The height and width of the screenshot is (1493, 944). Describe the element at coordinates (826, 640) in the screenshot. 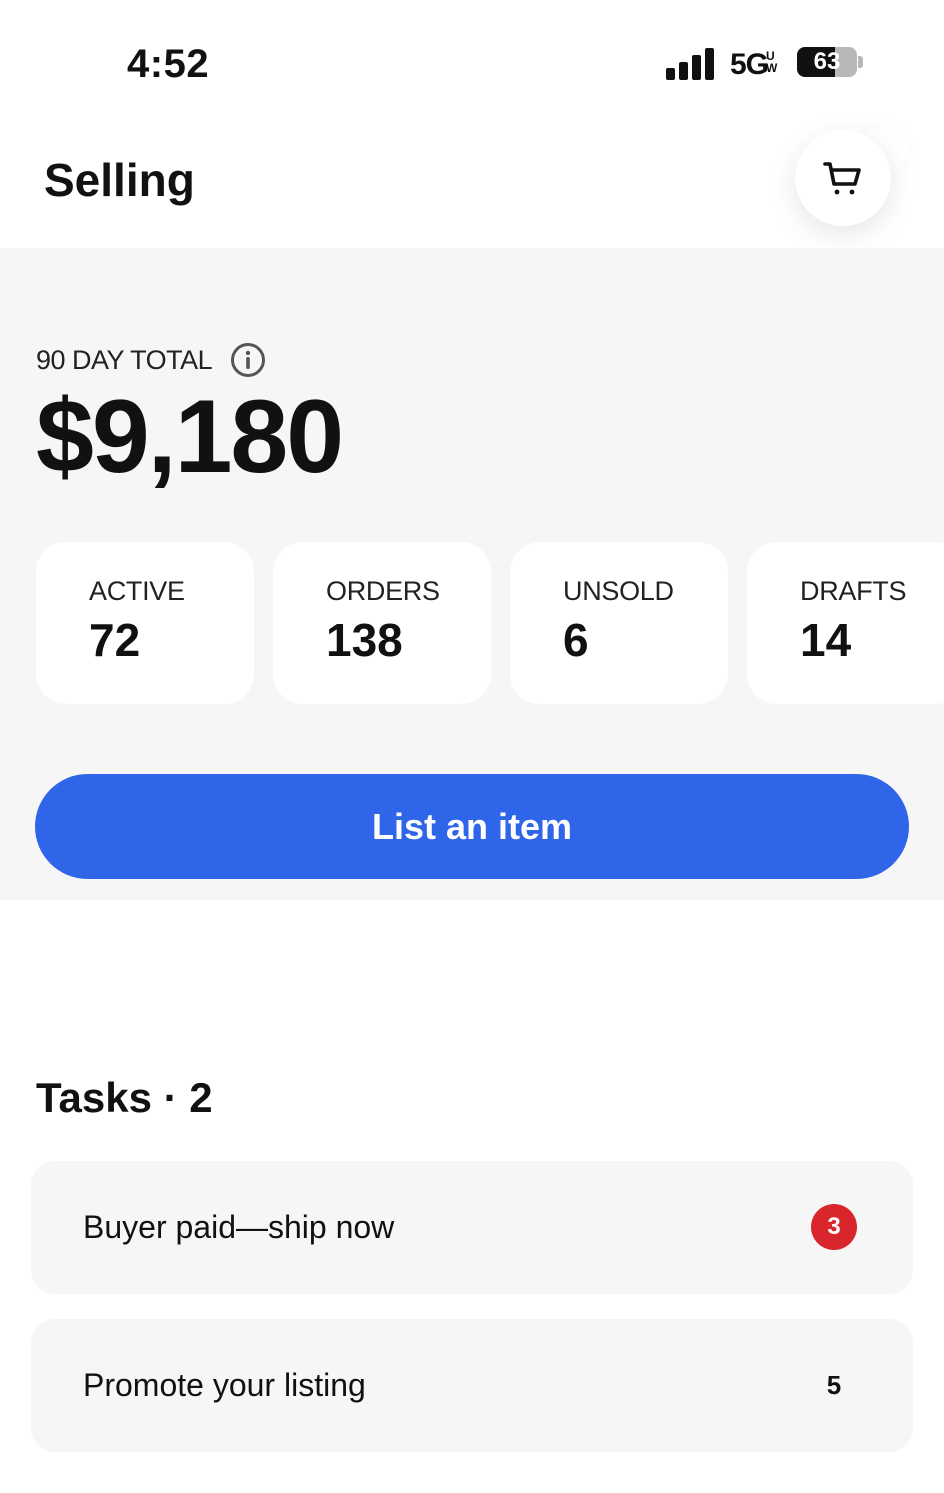

I see `stat-value: 14` at that location.